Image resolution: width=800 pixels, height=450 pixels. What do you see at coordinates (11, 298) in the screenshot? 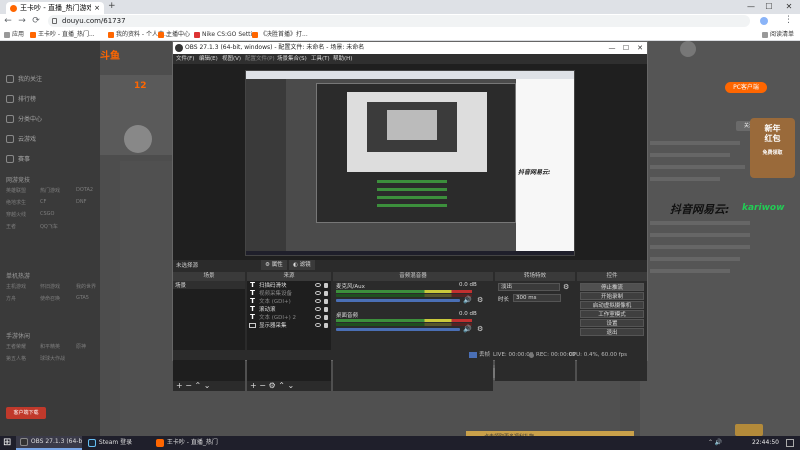
I see `sidebar-sub-item: 方舟` at bounding box center [11, 298].